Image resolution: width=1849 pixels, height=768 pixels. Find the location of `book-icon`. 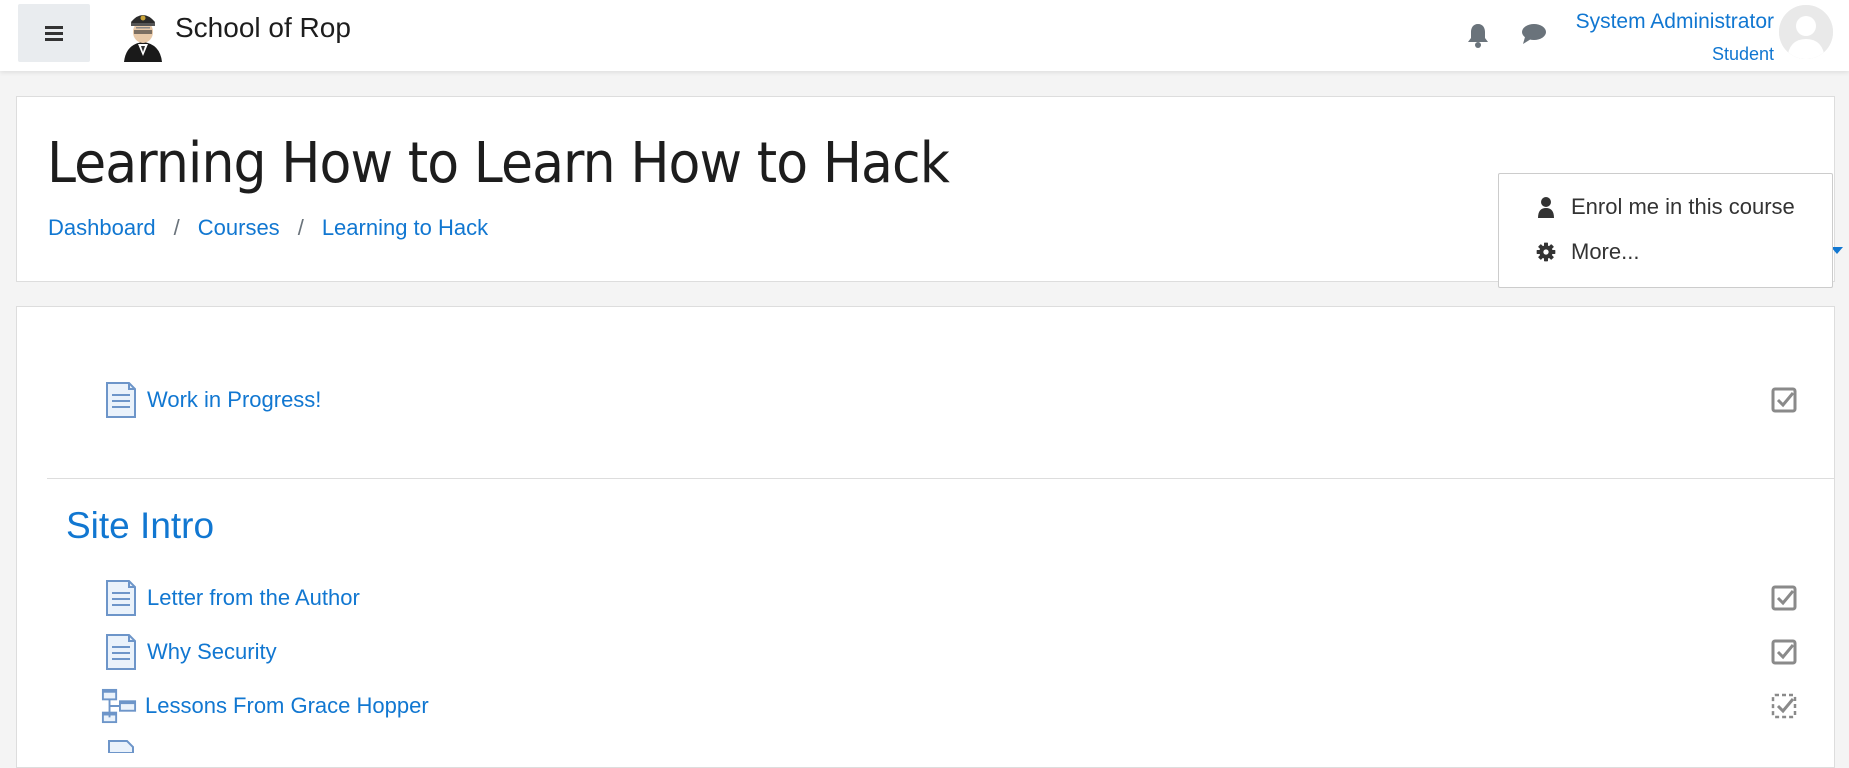

book-icon is located at coordinates (119, 706).